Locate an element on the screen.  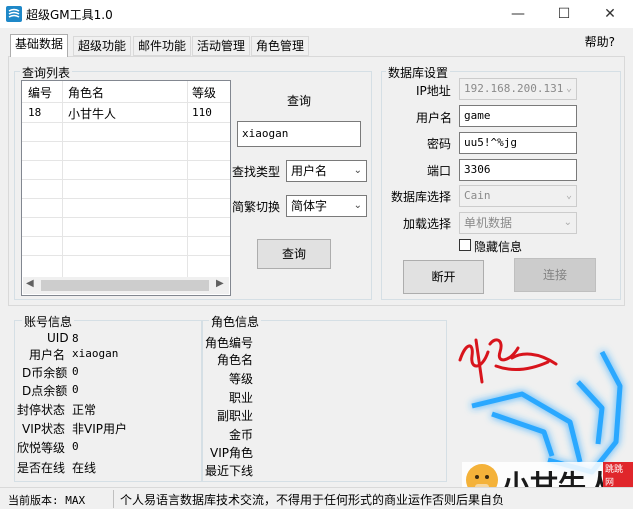
load-select: 单机数据 ⌄ is located at coordinates (518, 223).